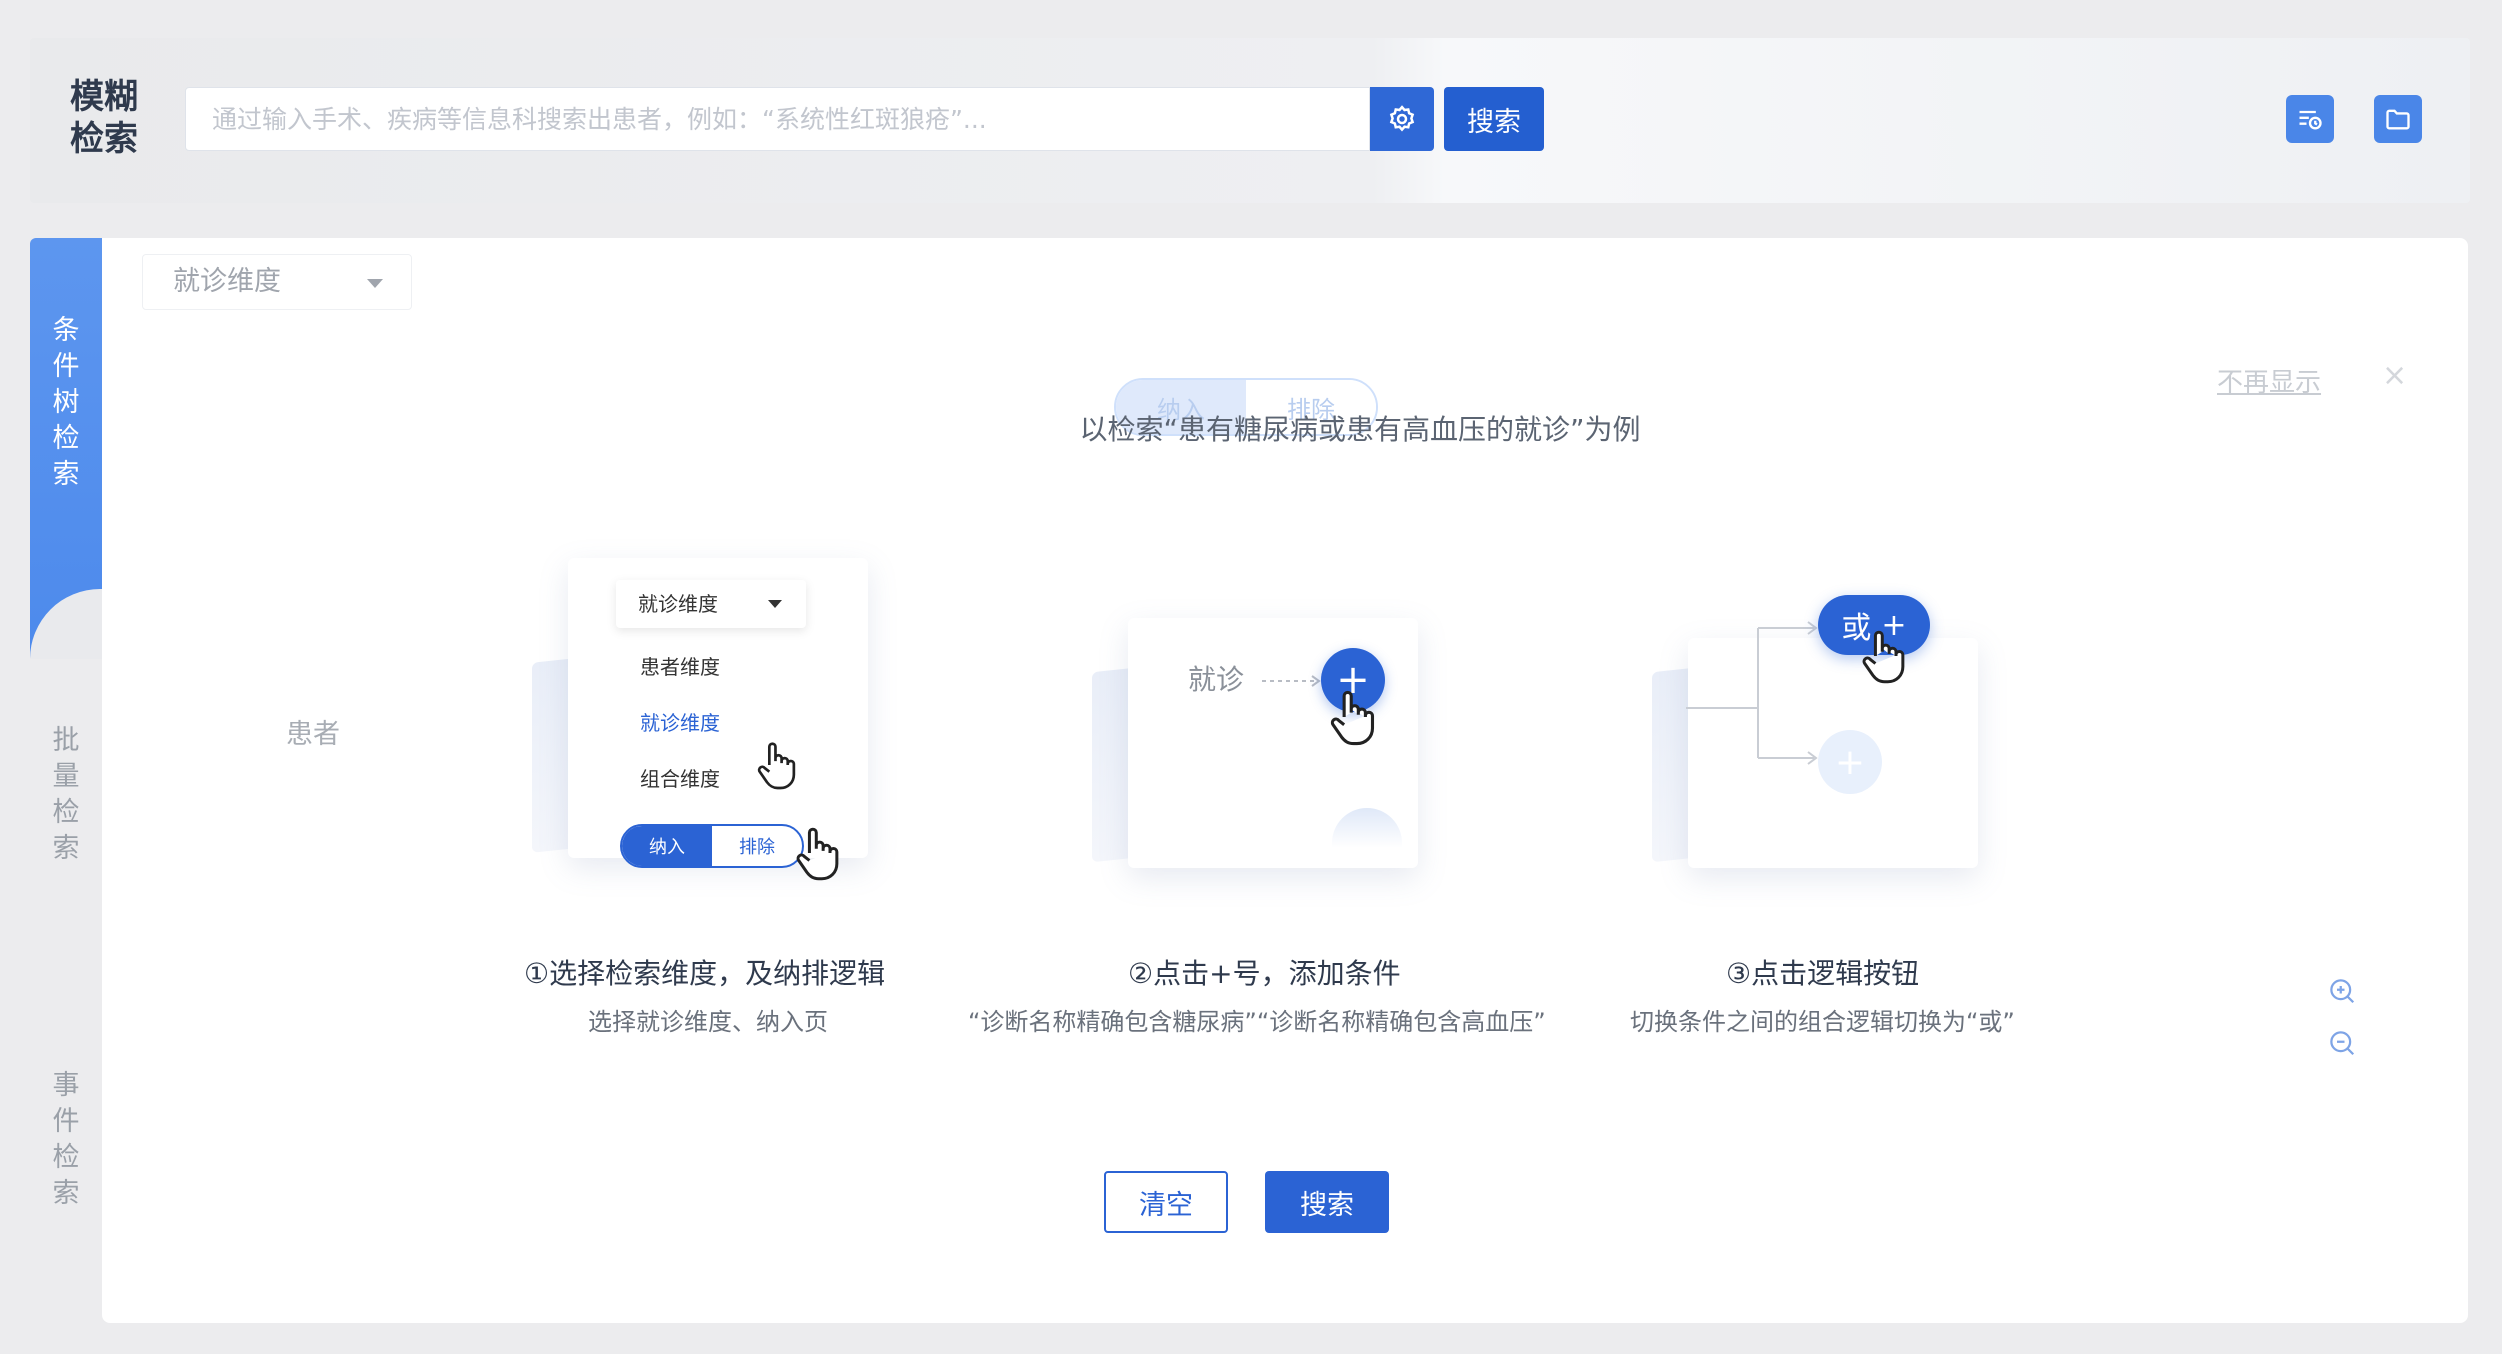  What do you see at coordinates (1264, 973) in the screenshot?
I see `step2-title: ②点击+号，添加条件` at bounding box center [1264, 973].